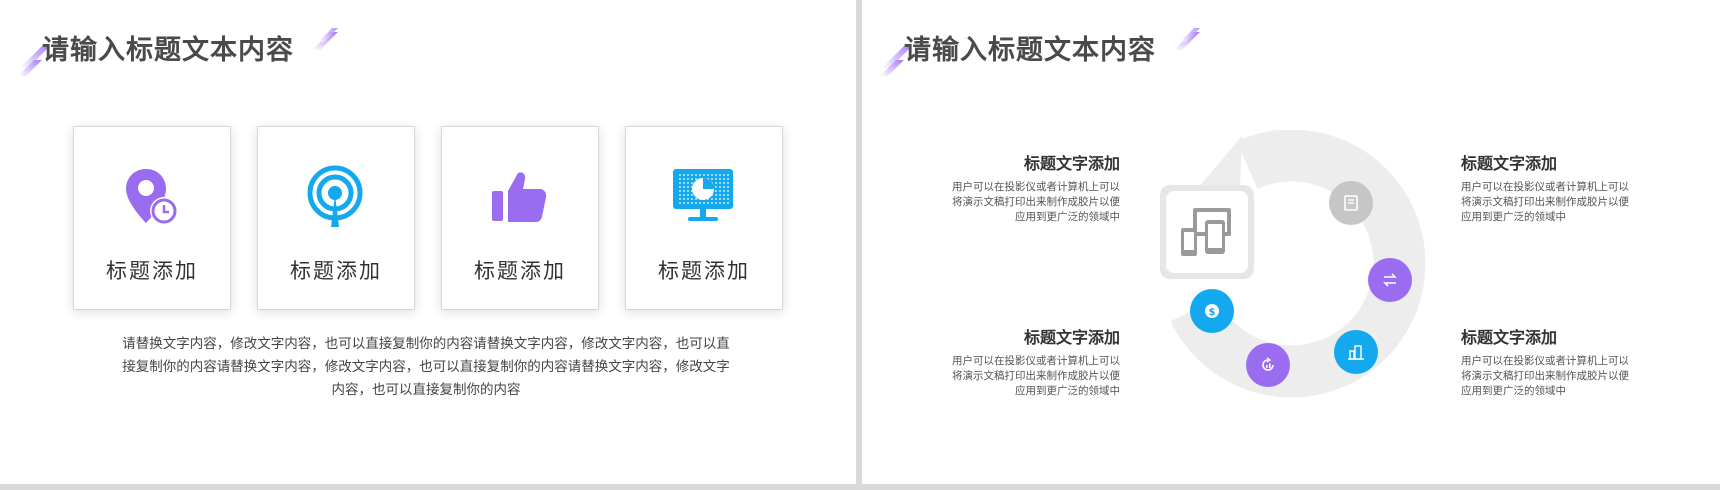 The image size is (1720, 490). I want to click on card-1: 标题添加, so click(152, 218).